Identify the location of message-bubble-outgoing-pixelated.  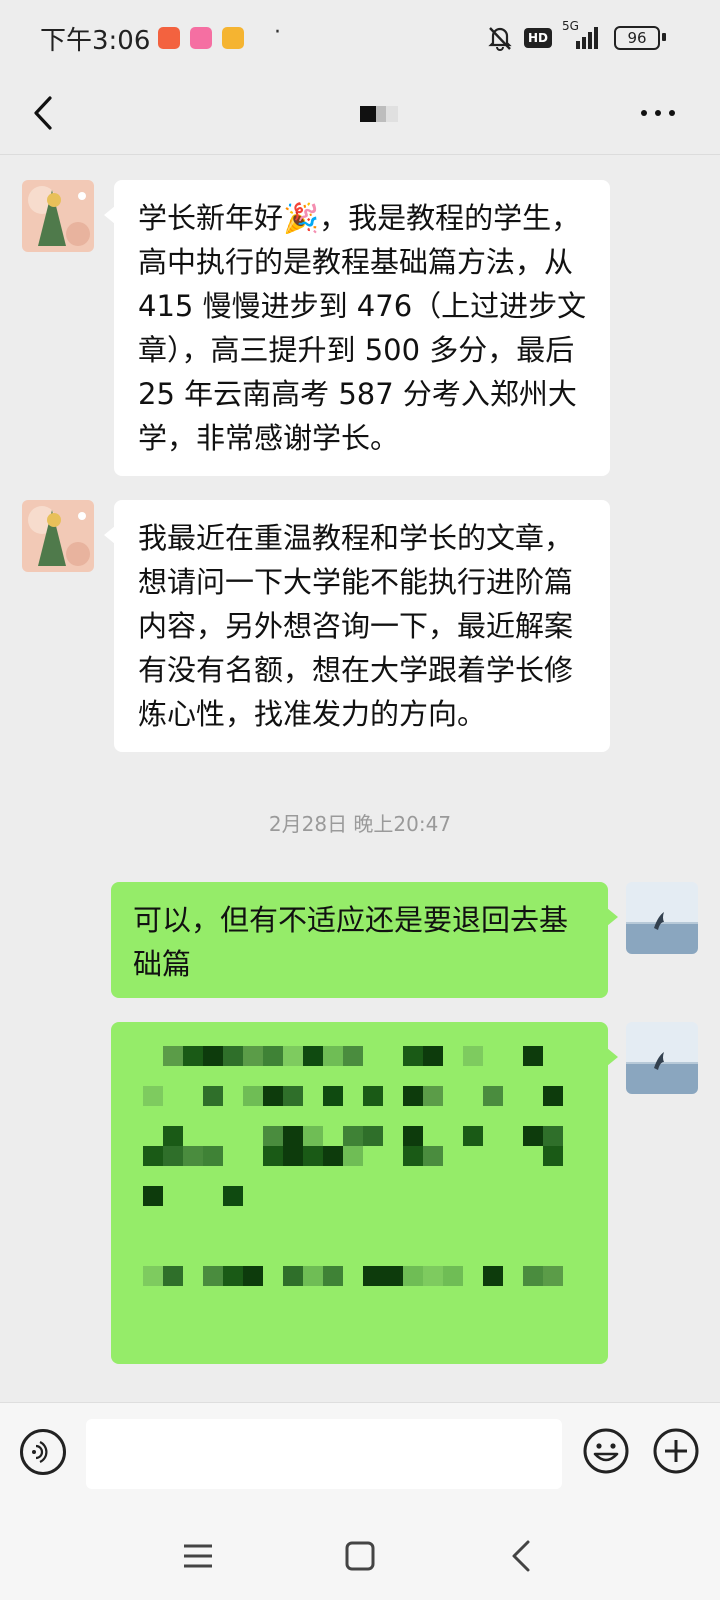
(359, 1193).